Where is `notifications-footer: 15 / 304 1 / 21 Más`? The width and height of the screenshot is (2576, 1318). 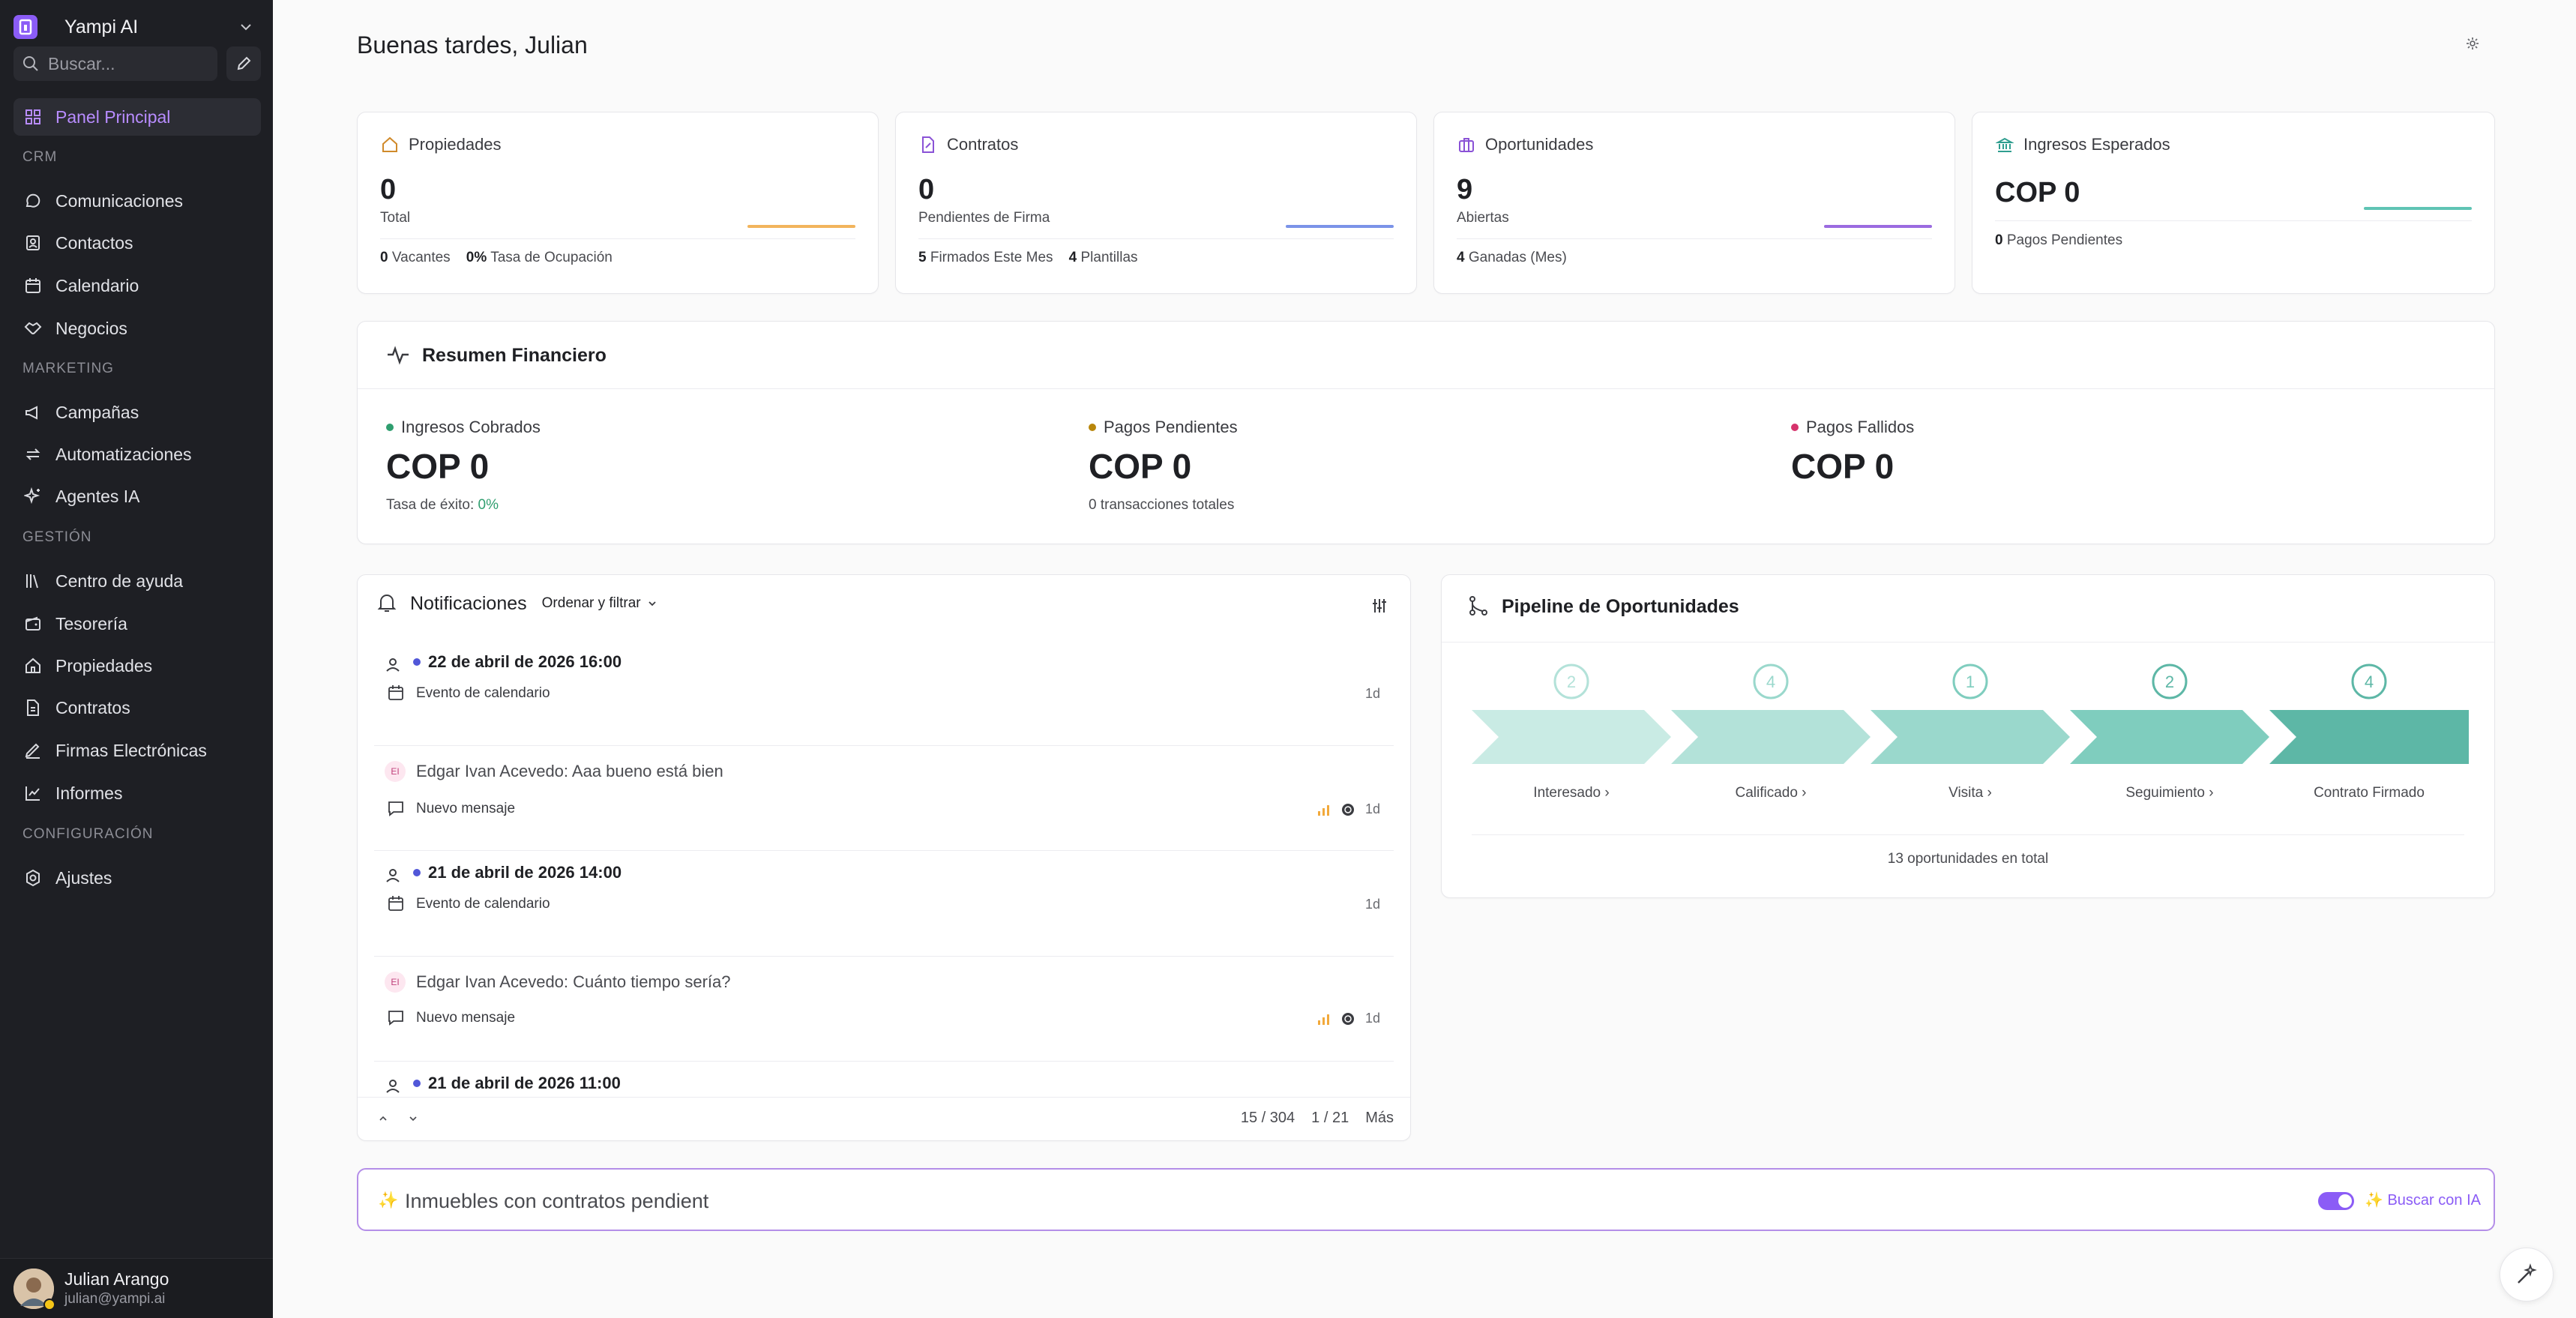 notifications-footer: 15 / 304 1 / 21 Más is located at coordinates (884, 1118).